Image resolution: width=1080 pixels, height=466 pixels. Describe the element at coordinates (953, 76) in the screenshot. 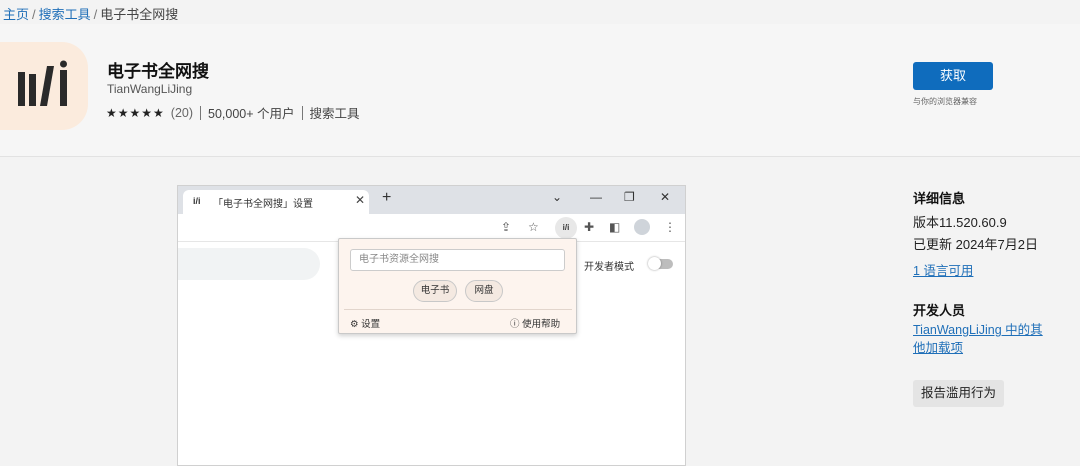

I see `get-button: 获取` at that location.